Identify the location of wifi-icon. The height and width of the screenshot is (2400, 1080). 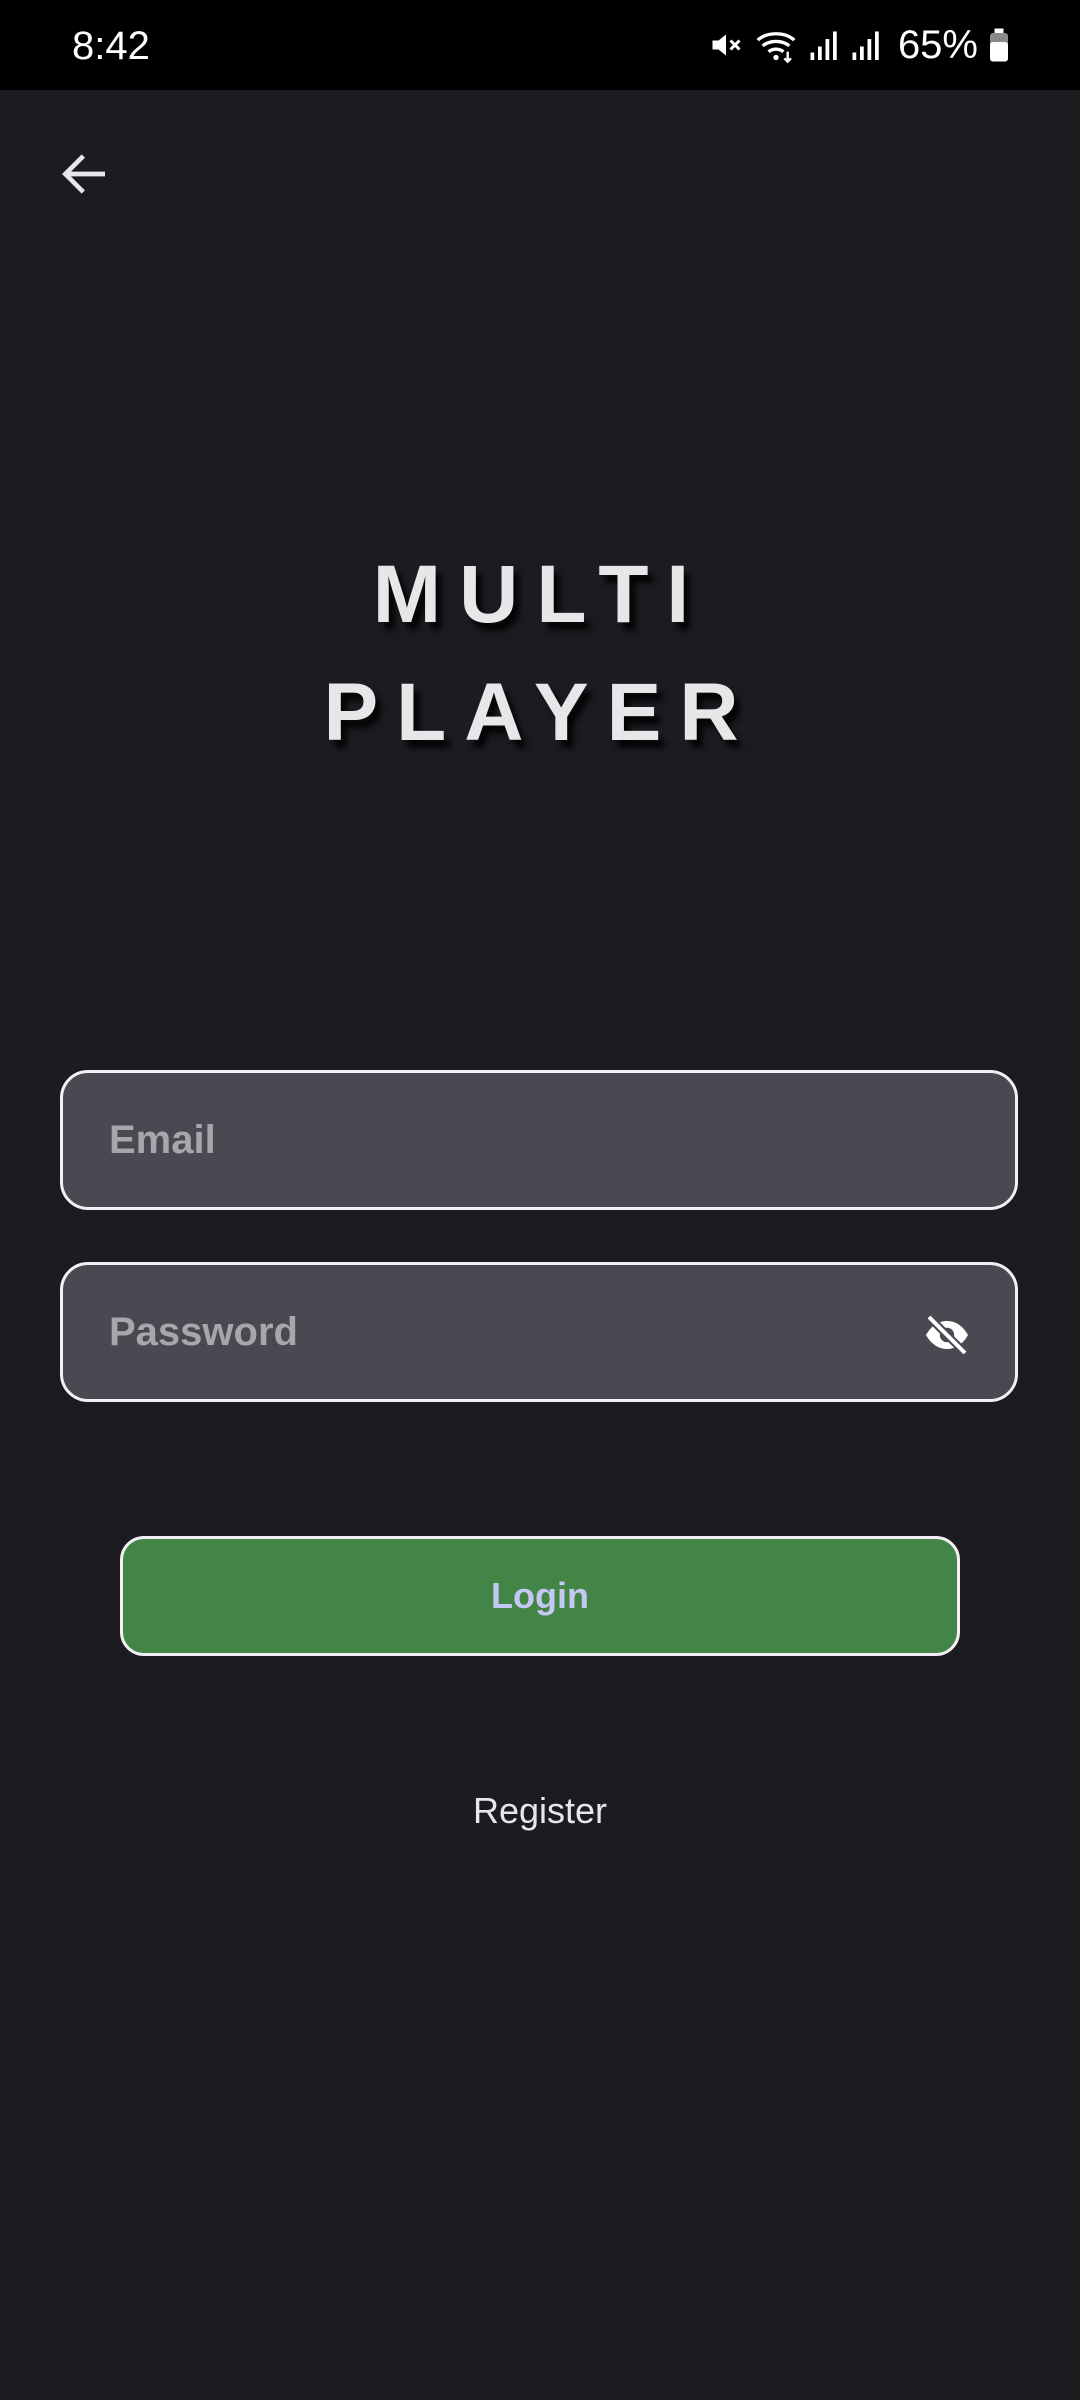
(776, 45).